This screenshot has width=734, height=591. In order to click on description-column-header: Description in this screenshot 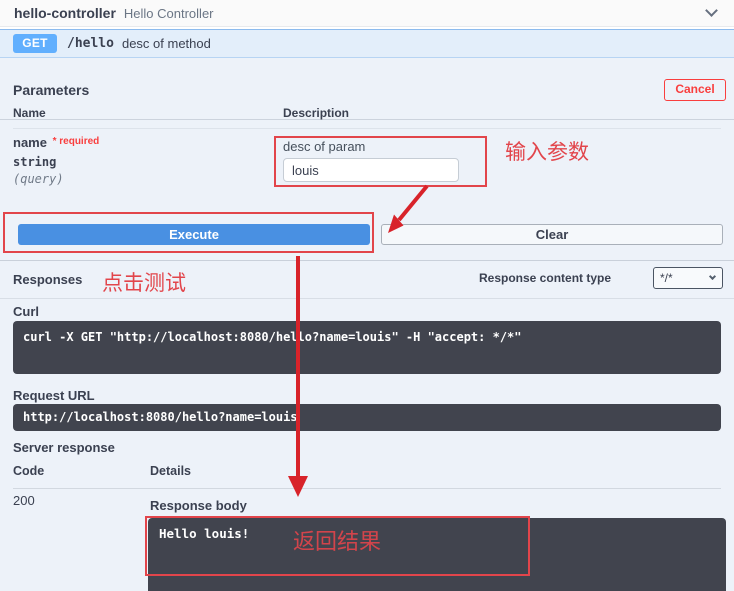, I will do `click(316, 113)`.